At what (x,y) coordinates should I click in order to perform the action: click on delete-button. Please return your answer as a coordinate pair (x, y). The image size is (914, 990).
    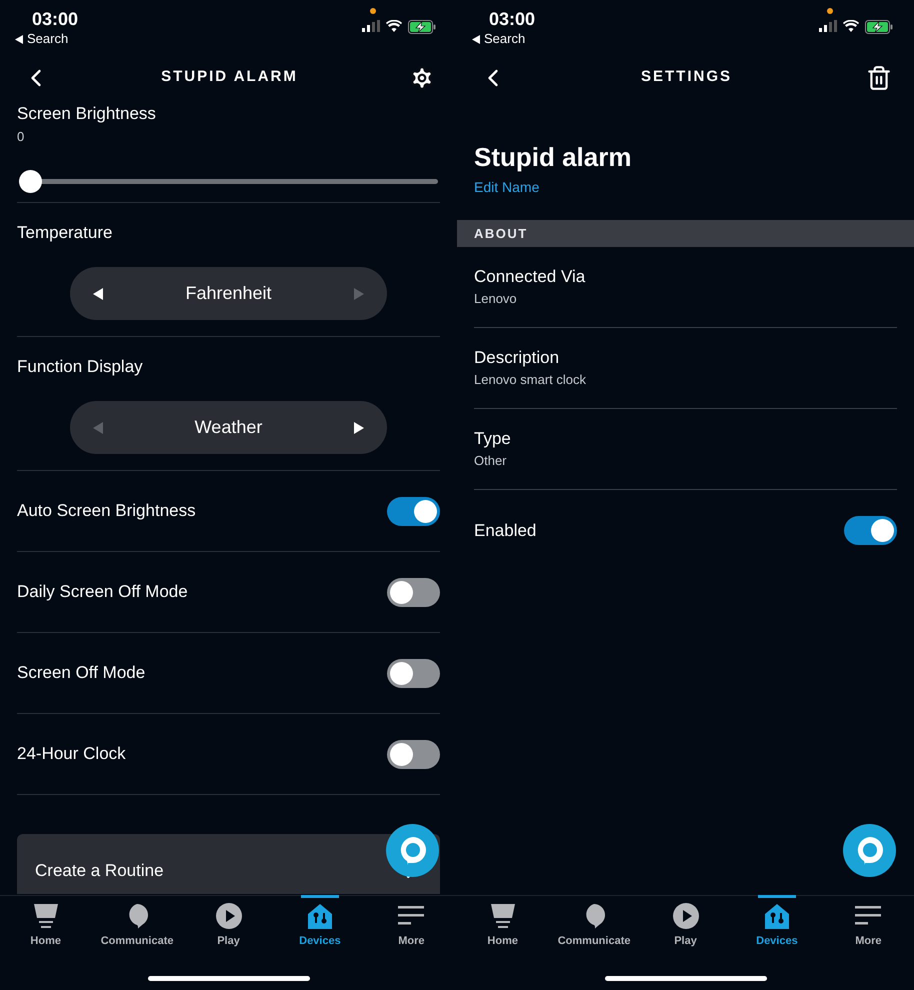
    Looking at the image, I should click on (879, 77).